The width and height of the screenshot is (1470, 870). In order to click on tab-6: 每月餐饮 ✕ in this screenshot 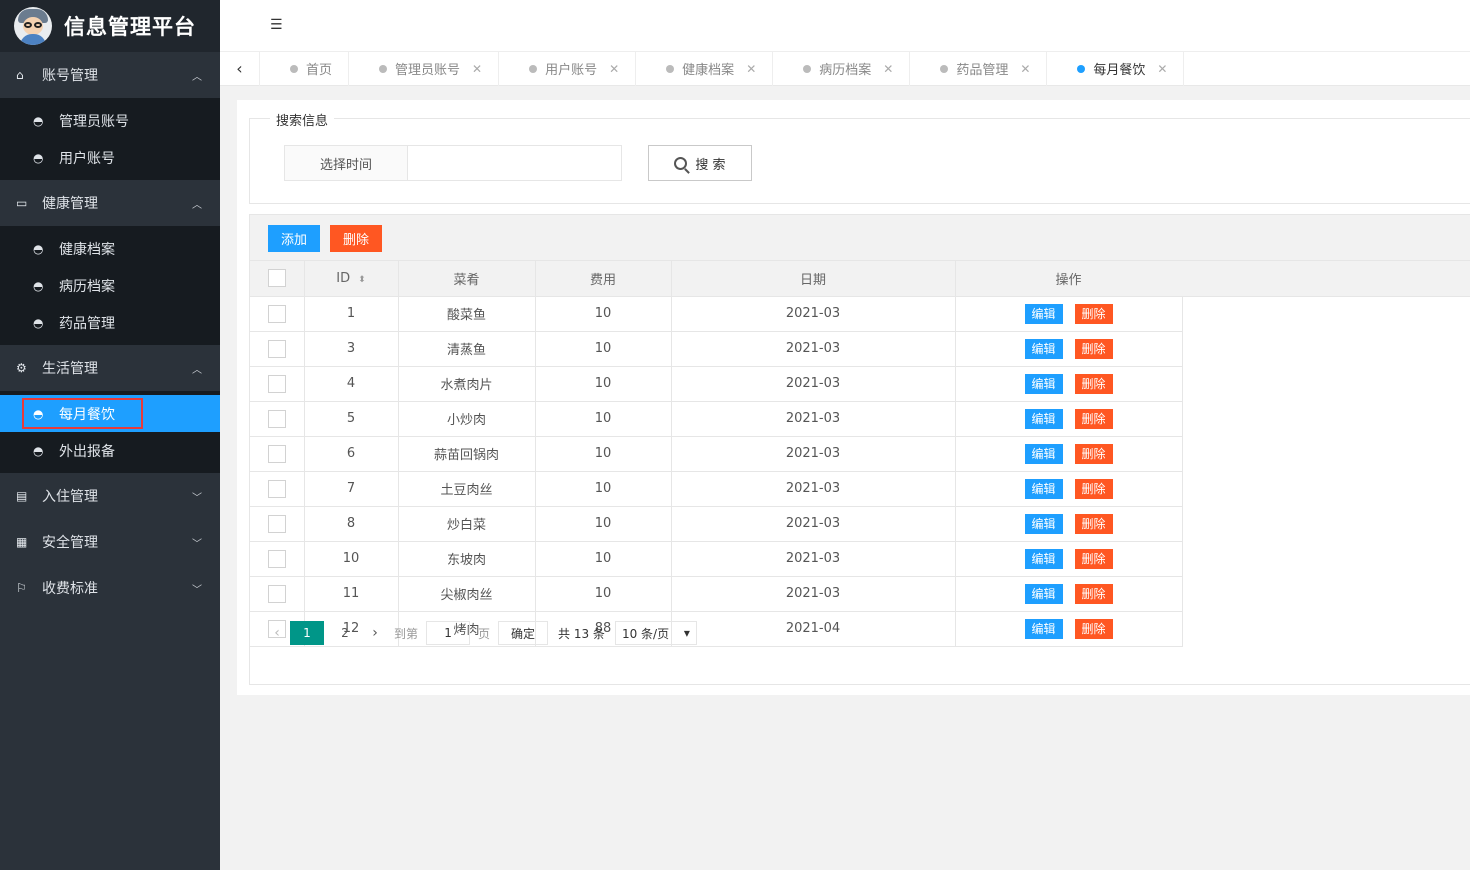, I will do `click(1116, 68)`.